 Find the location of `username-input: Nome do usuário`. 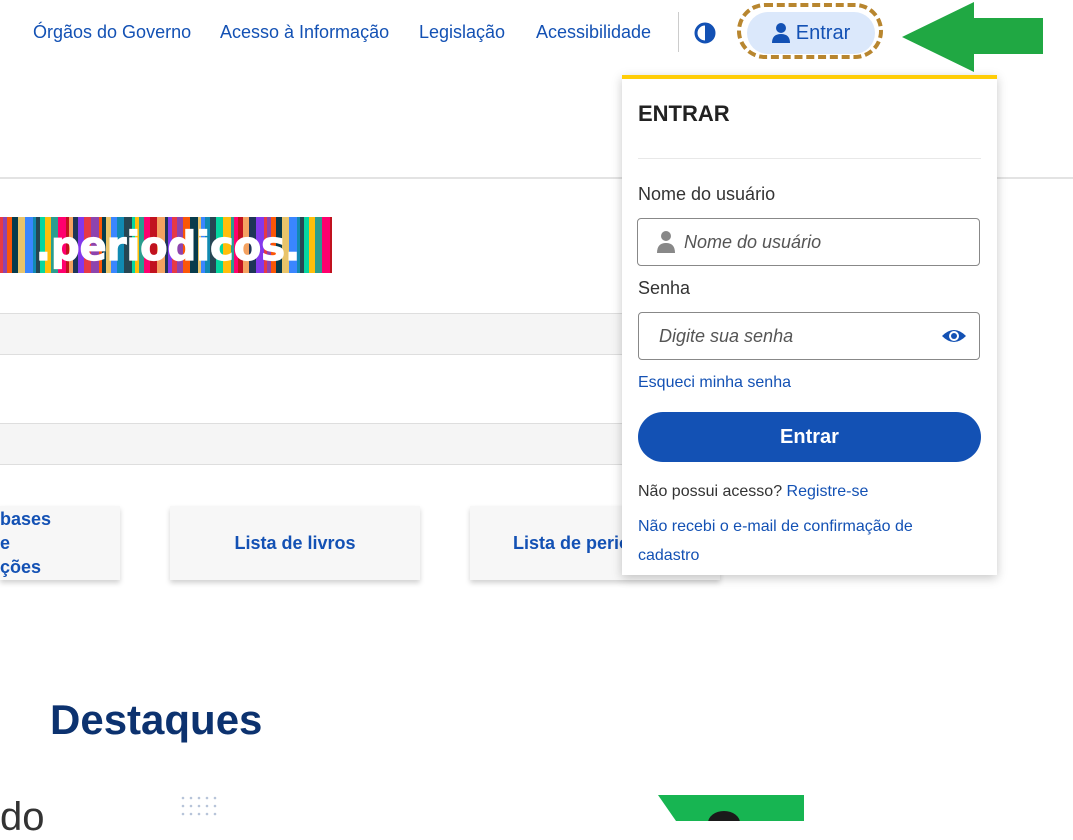

username-input: Nome do usuário is located at coordinates (808, 242).